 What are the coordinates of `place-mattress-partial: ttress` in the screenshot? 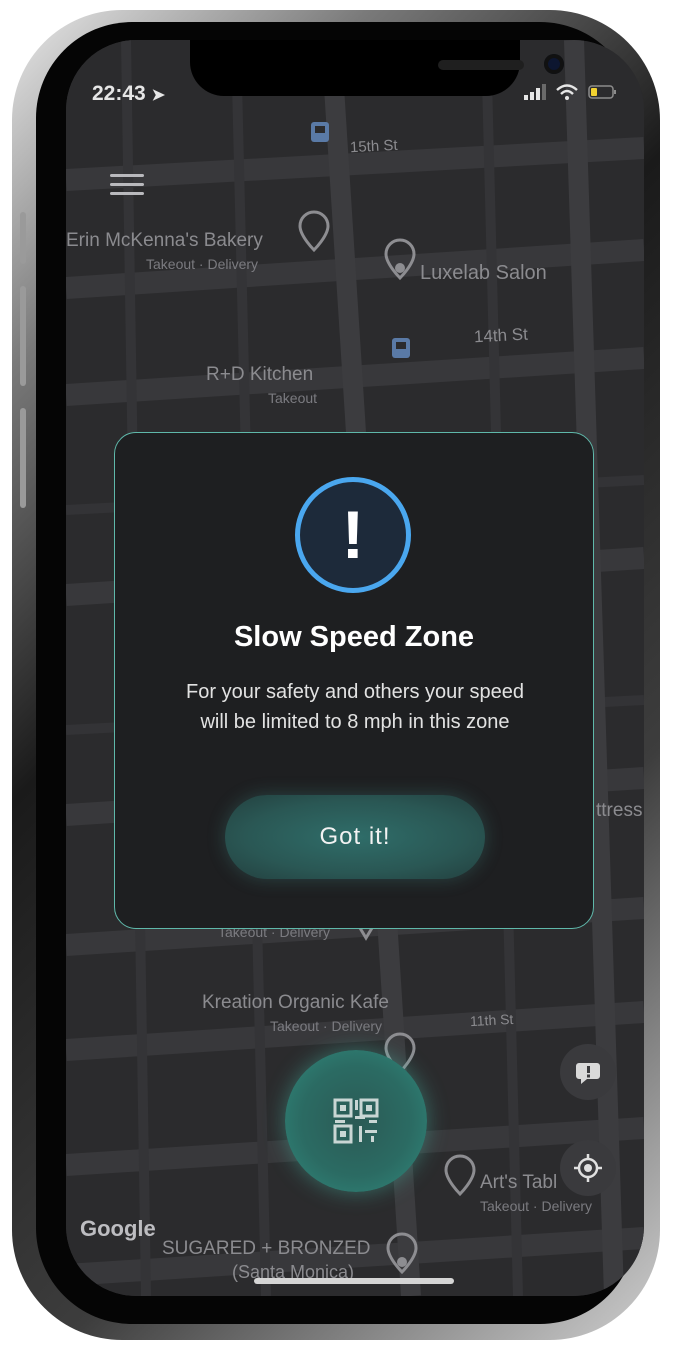 It's located at (619, 810).